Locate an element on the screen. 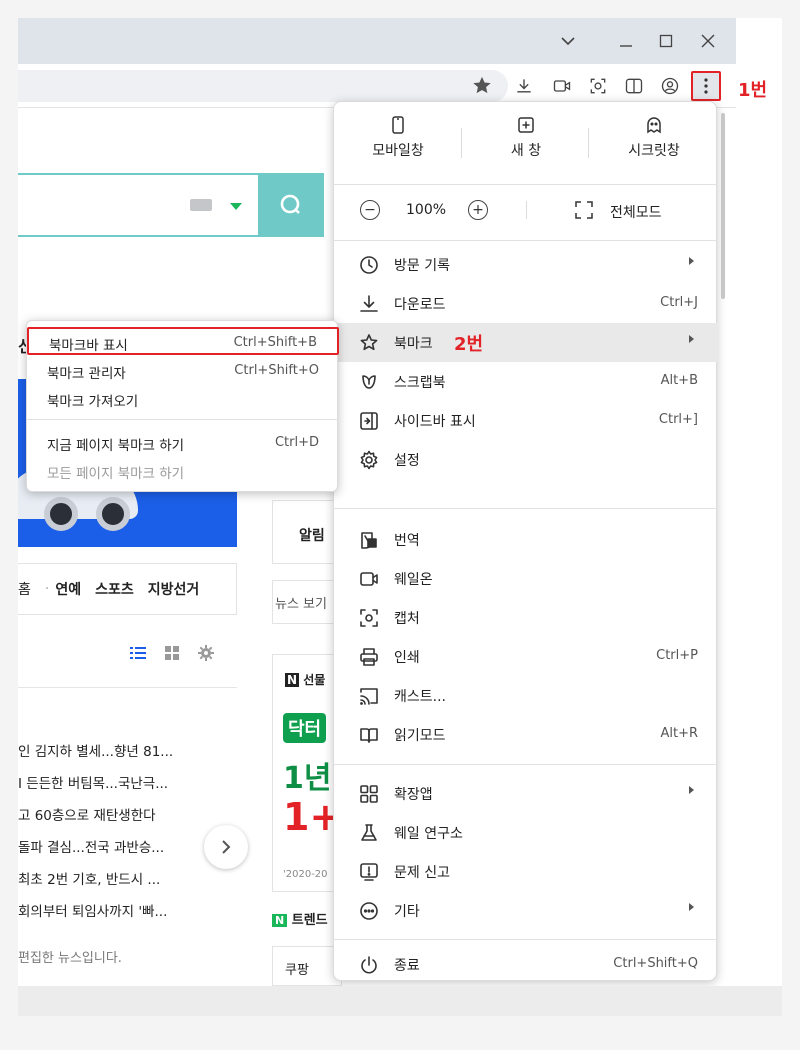 The image size is (800, 1050). report-icon is located at coordinates (369, 872).